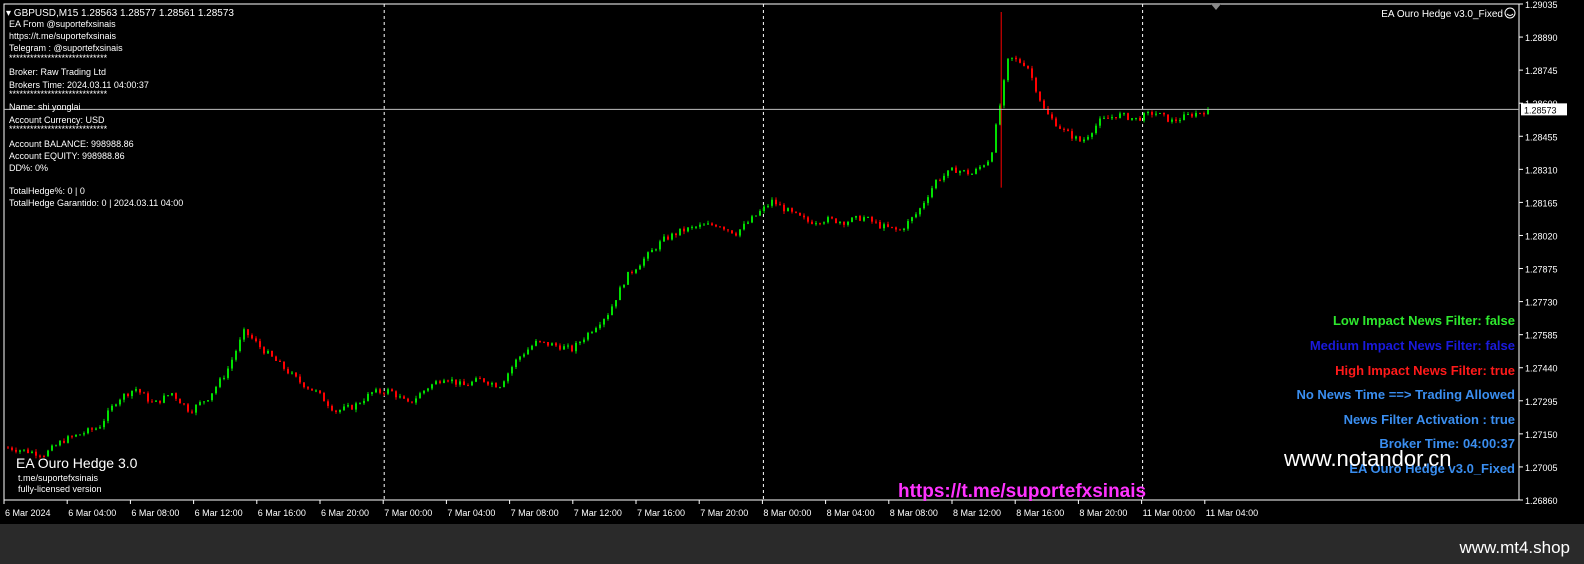  Describe the element at coordinates (1541, 270) in the screenshot. I see `y-tick-label: 1.27875` at that location.